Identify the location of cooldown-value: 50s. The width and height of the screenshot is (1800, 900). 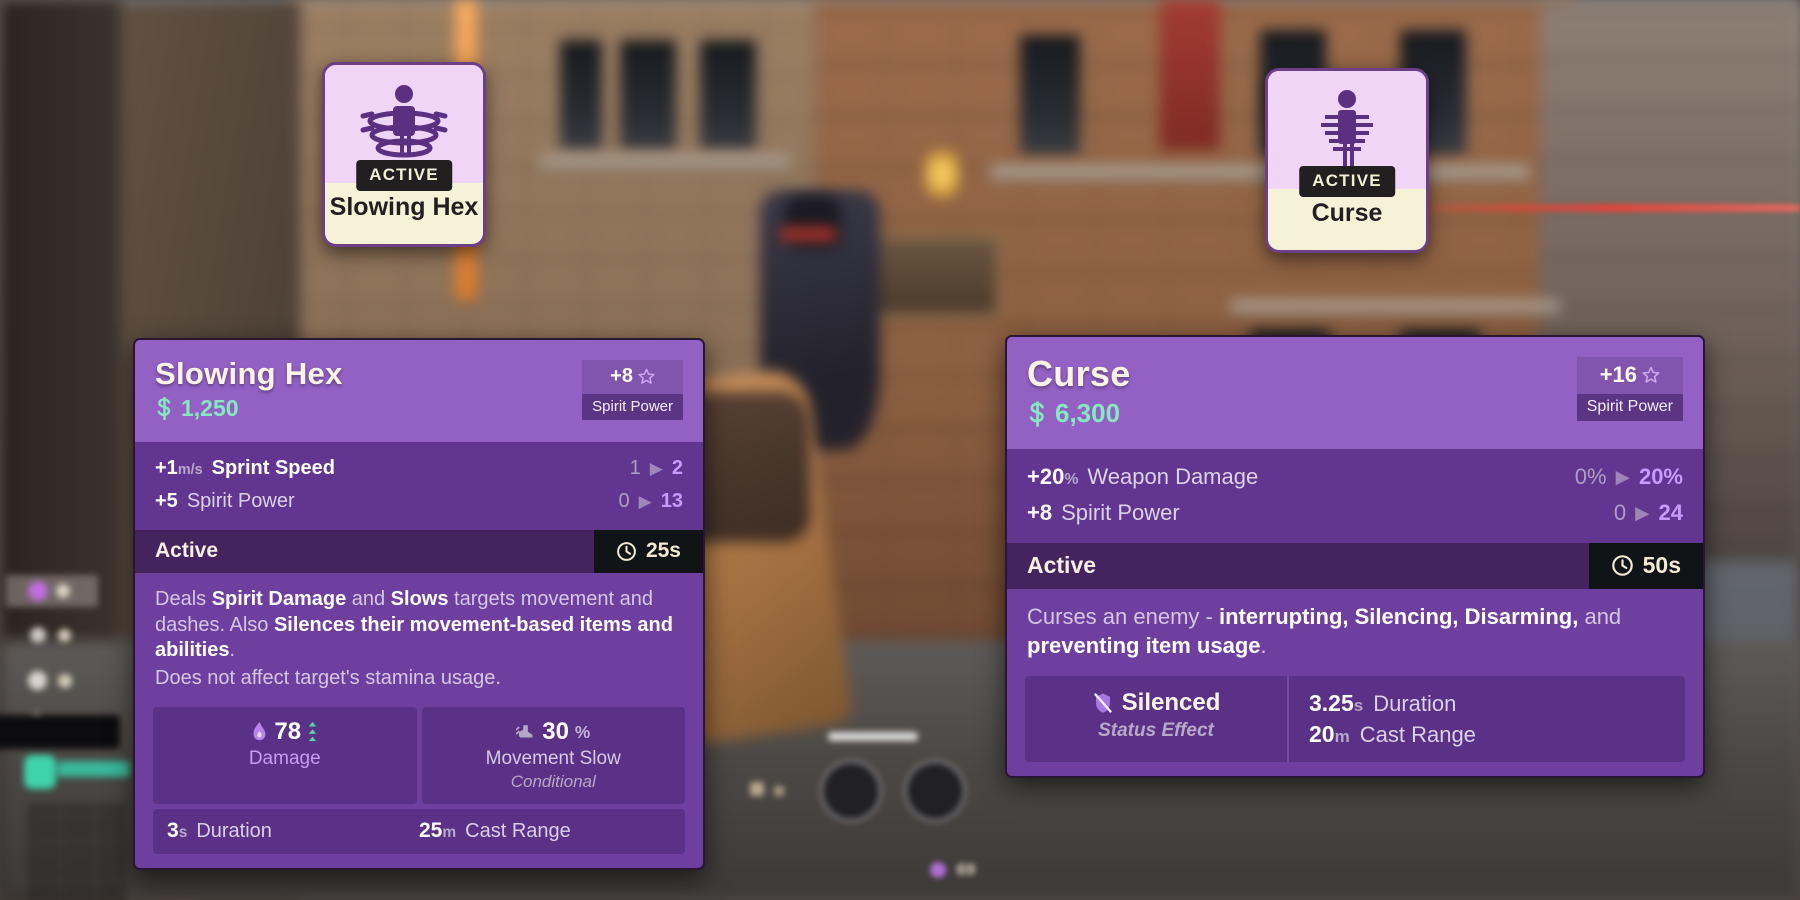
(1661, 565).